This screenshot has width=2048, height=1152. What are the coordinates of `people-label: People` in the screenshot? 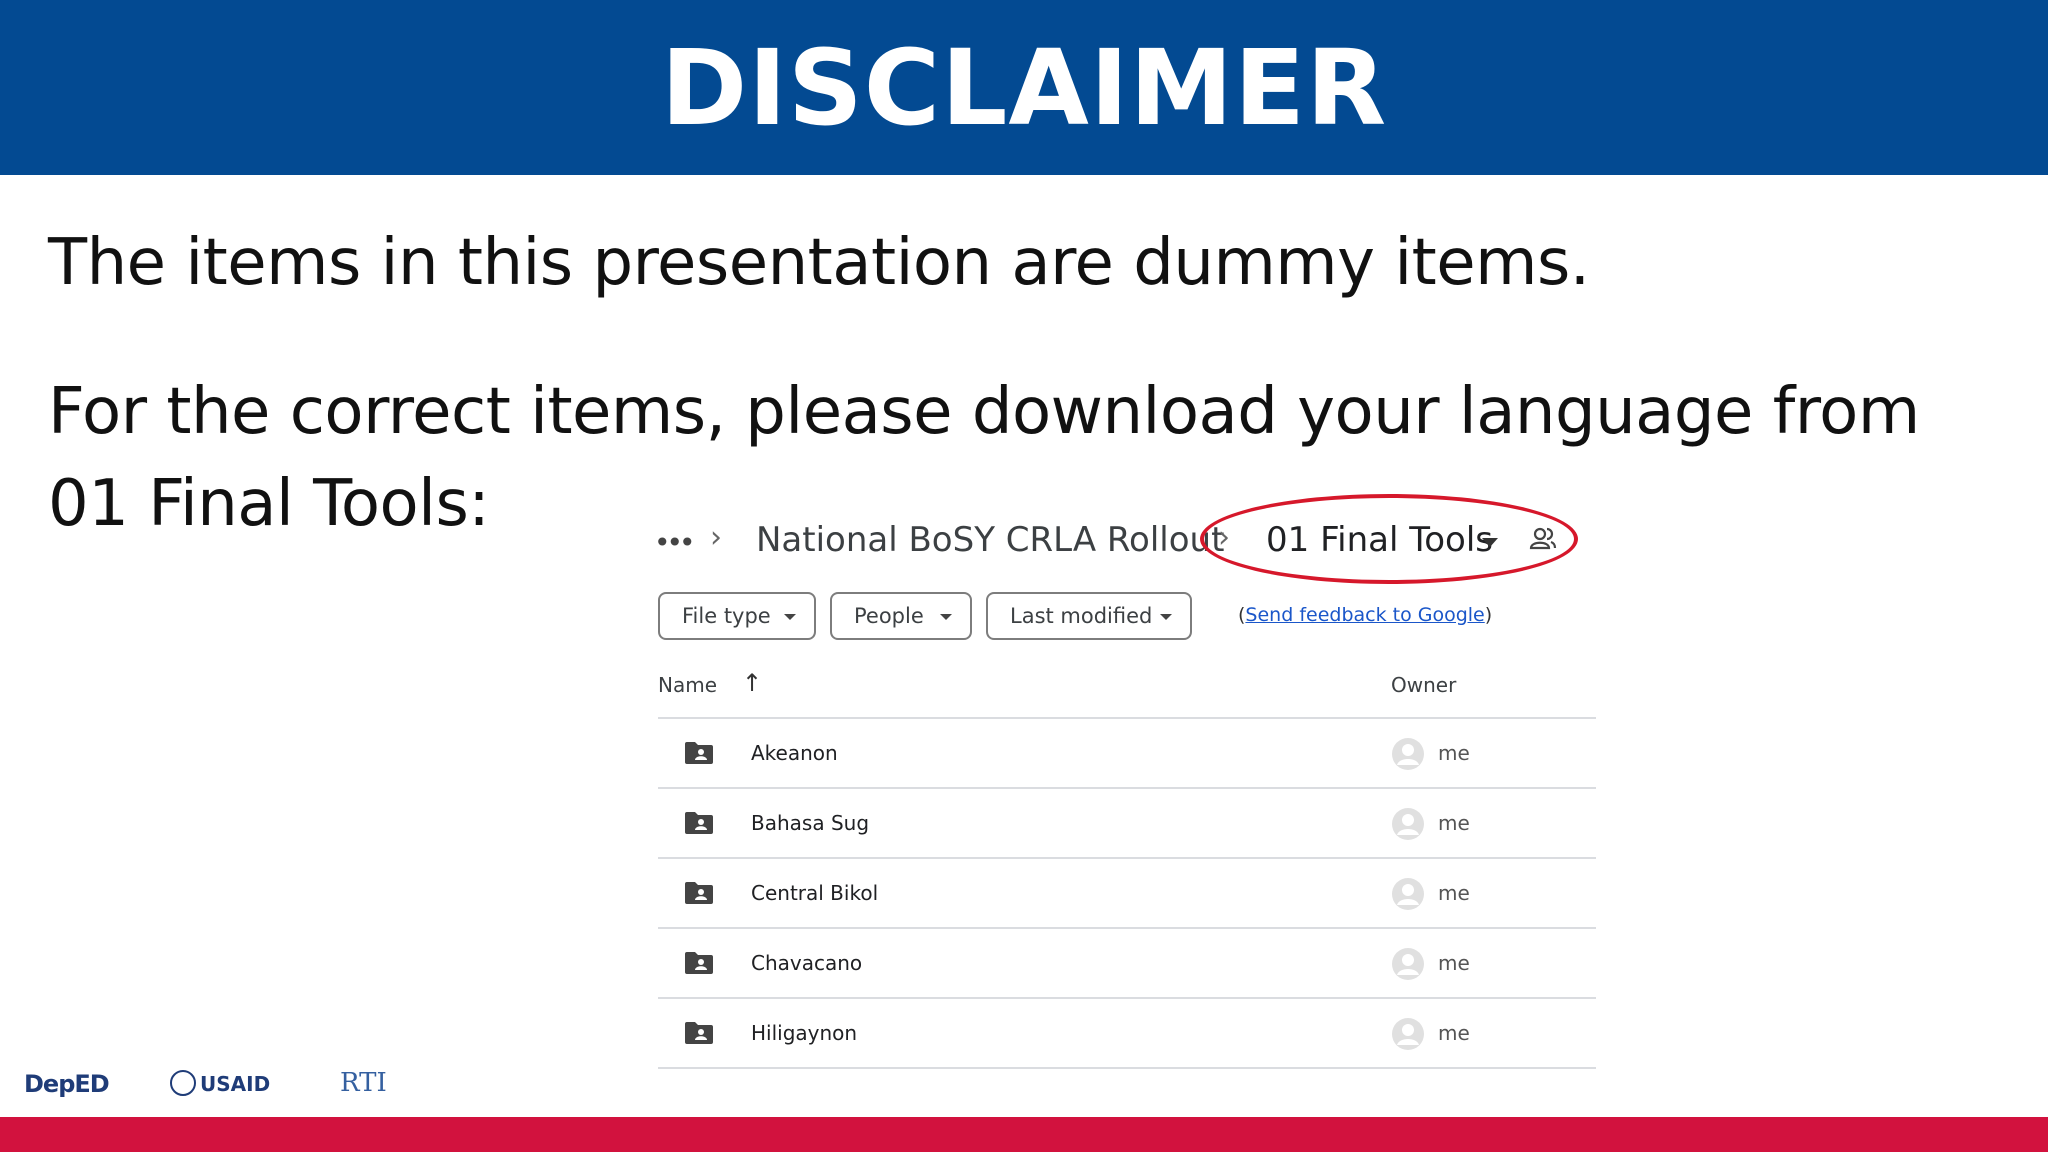 It's located at (889, 616).